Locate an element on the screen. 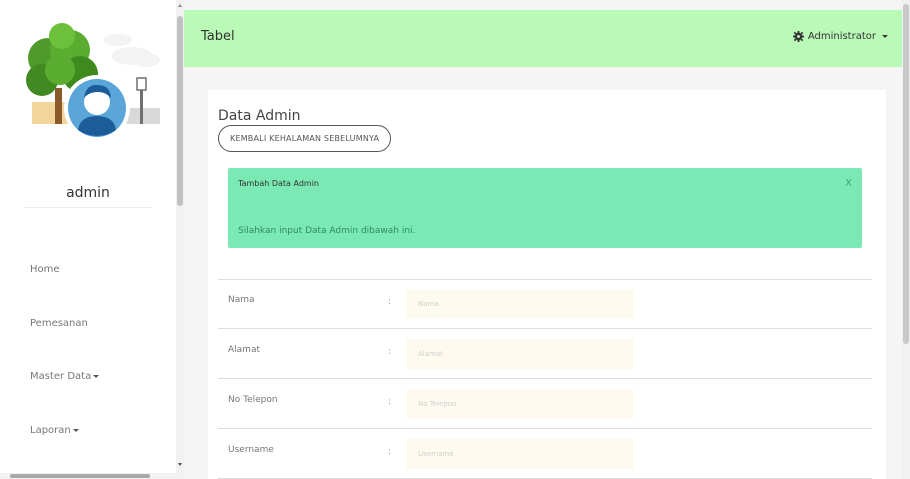 This screenshot has height=479, width=910. nav-item-home: Home is located at coordinates (45, 269).